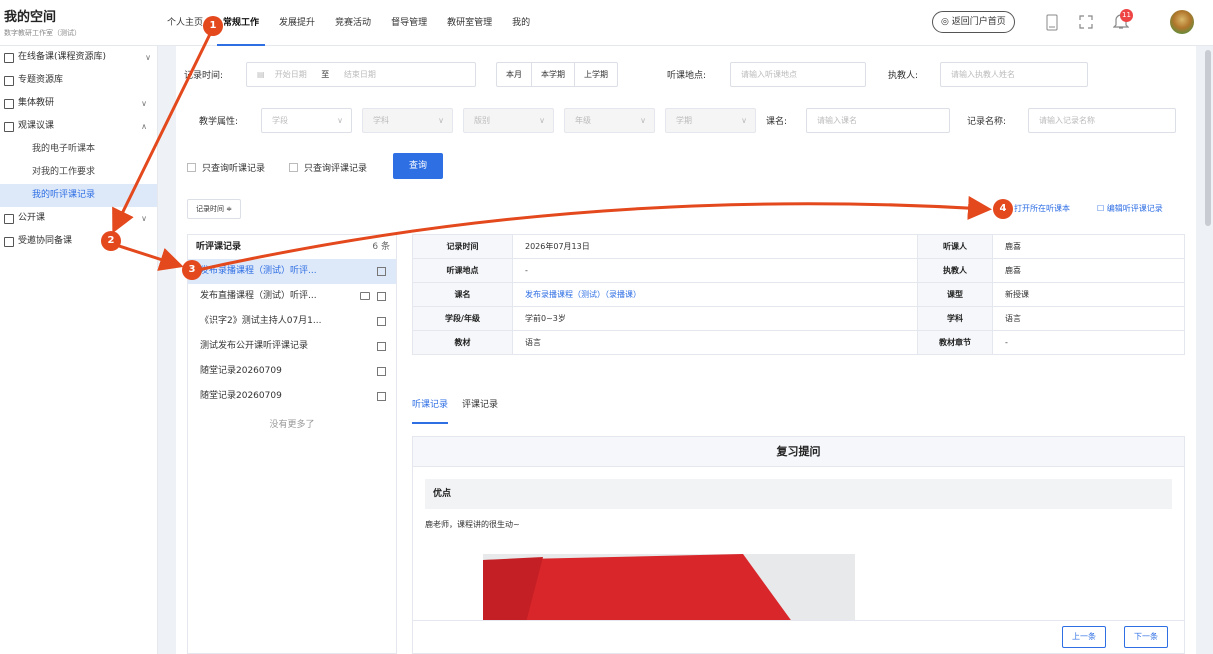 The width and height of the screenshot is (1213, 654). I want to click on teacher-input: 请输入执教人姓名, so click(1014, 74).